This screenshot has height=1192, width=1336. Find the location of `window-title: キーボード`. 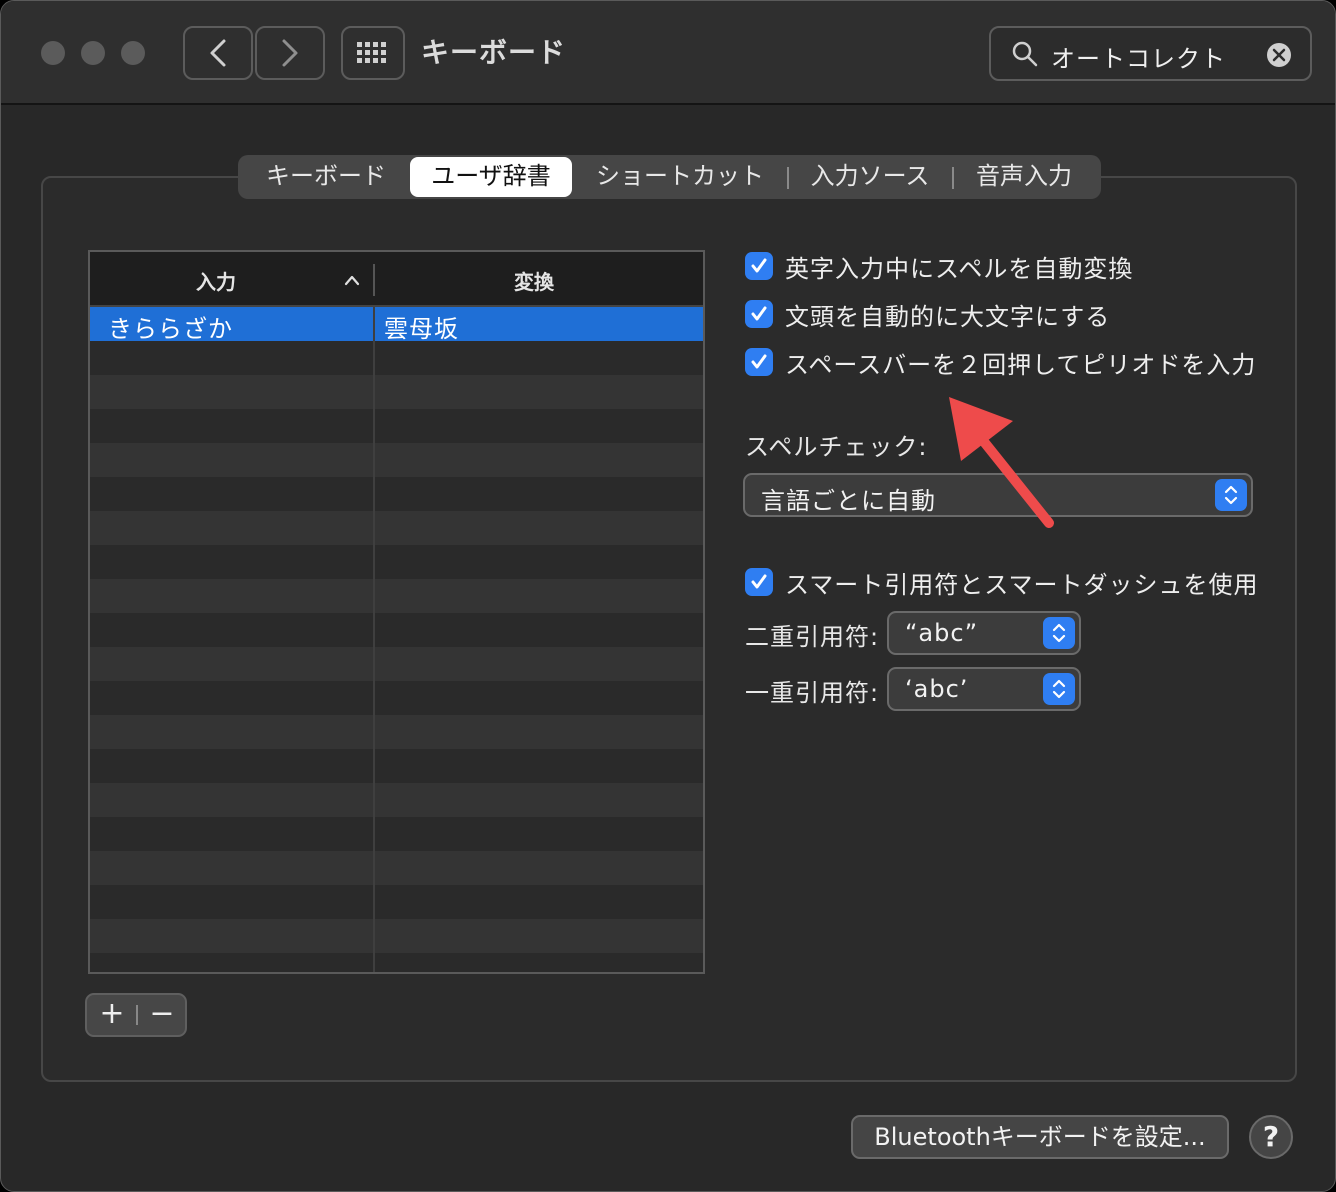

window-title: キーボード is located at coordinates (494, 52).